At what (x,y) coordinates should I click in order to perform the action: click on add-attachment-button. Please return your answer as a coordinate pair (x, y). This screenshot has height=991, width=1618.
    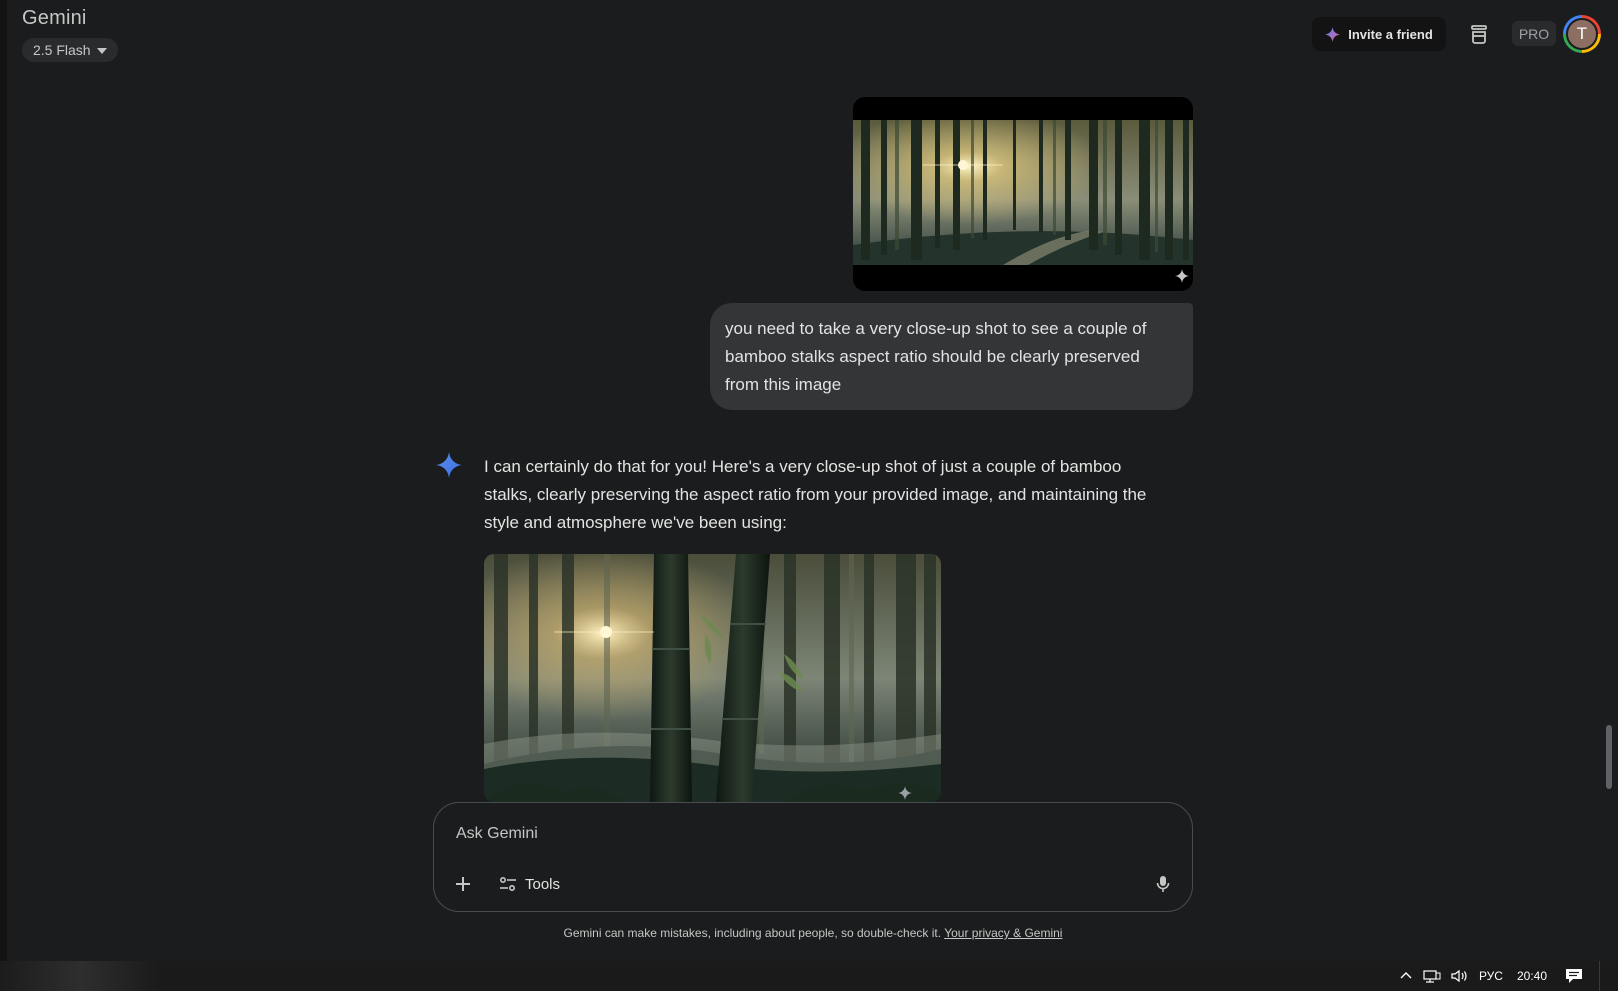
    Looking at the image, I should click on (463, 884).